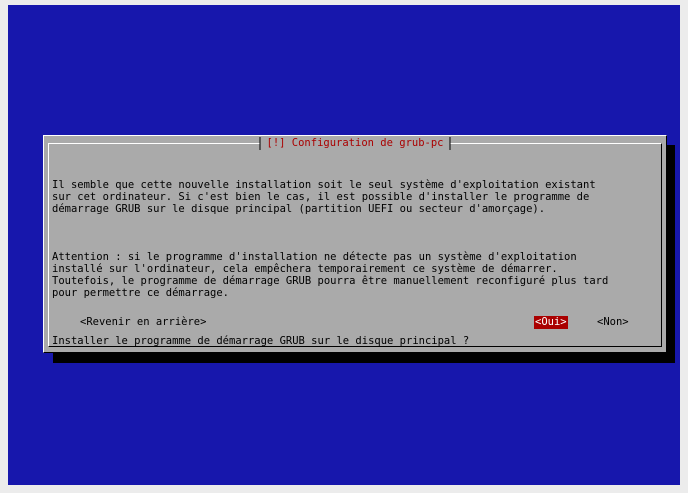 This screenshot has height=493, width=688. I want to click on go-back-button: <Revenir en arrière>, so click(143, 322).